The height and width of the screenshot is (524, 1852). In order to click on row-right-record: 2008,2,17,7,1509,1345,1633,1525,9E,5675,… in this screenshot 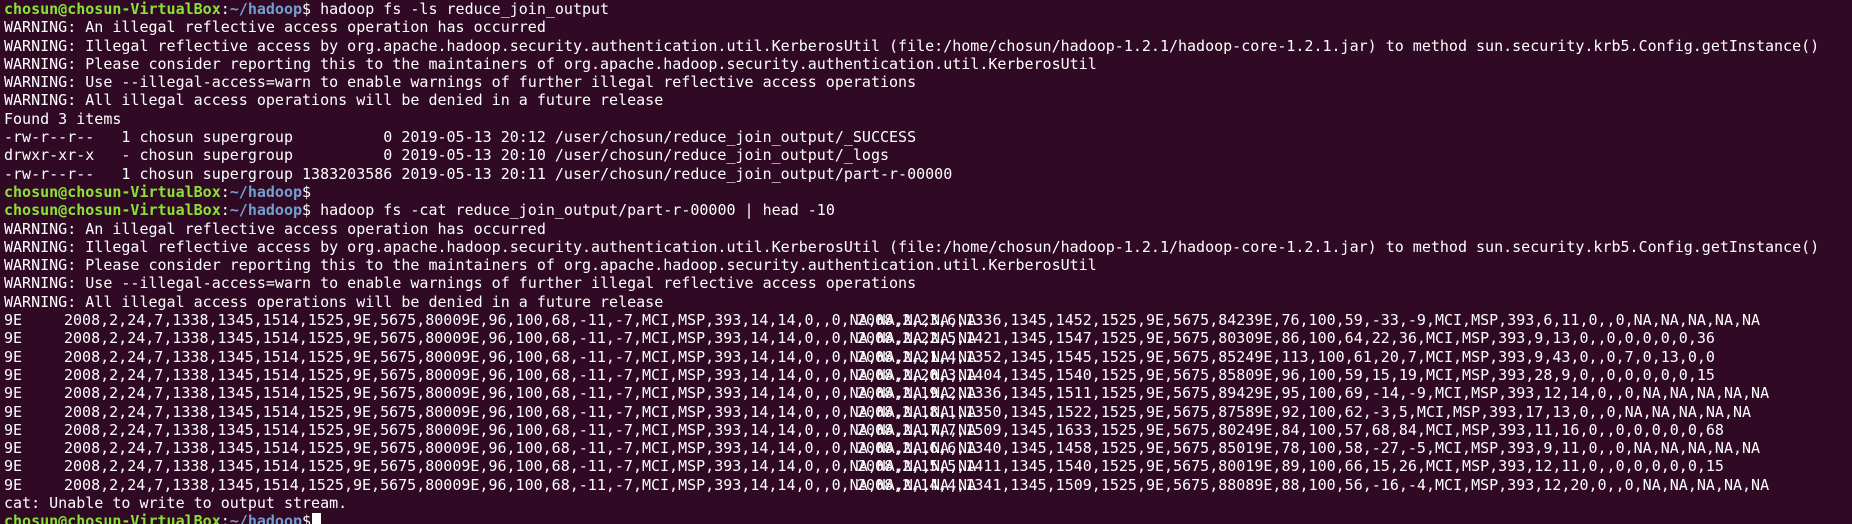, I will do `click(1290, 429)`.